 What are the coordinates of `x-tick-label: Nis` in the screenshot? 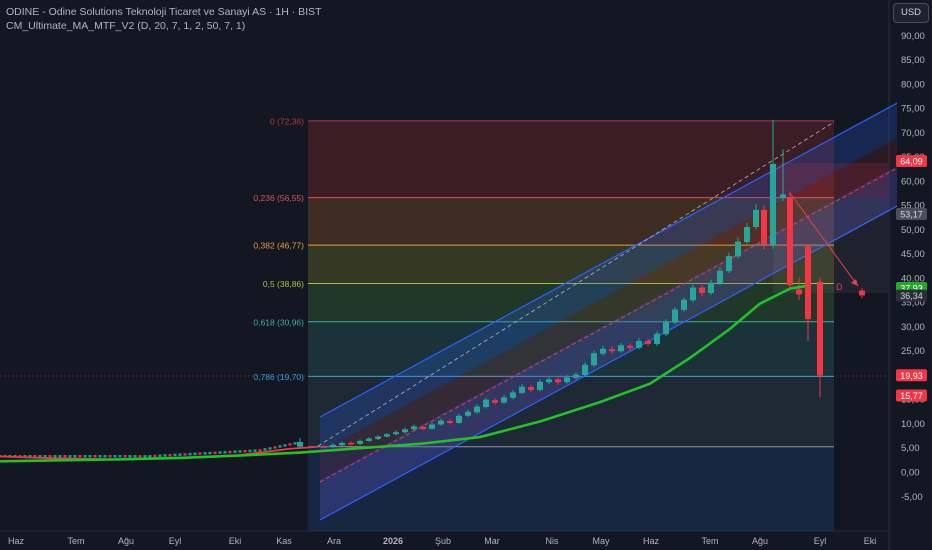 It's located at (552, 541).